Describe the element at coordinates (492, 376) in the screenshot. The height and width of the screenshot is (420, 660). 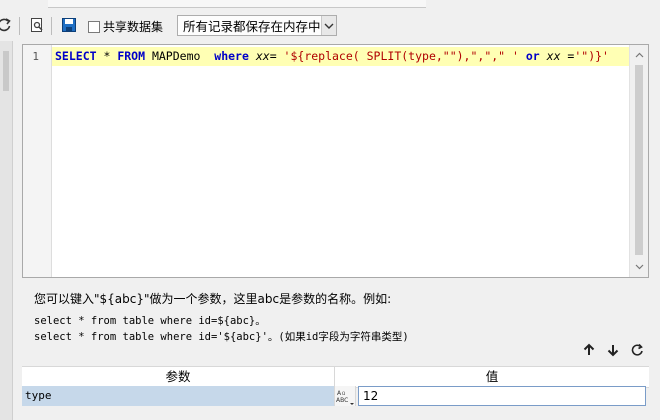
I see `param-value-header: 值` at that location.